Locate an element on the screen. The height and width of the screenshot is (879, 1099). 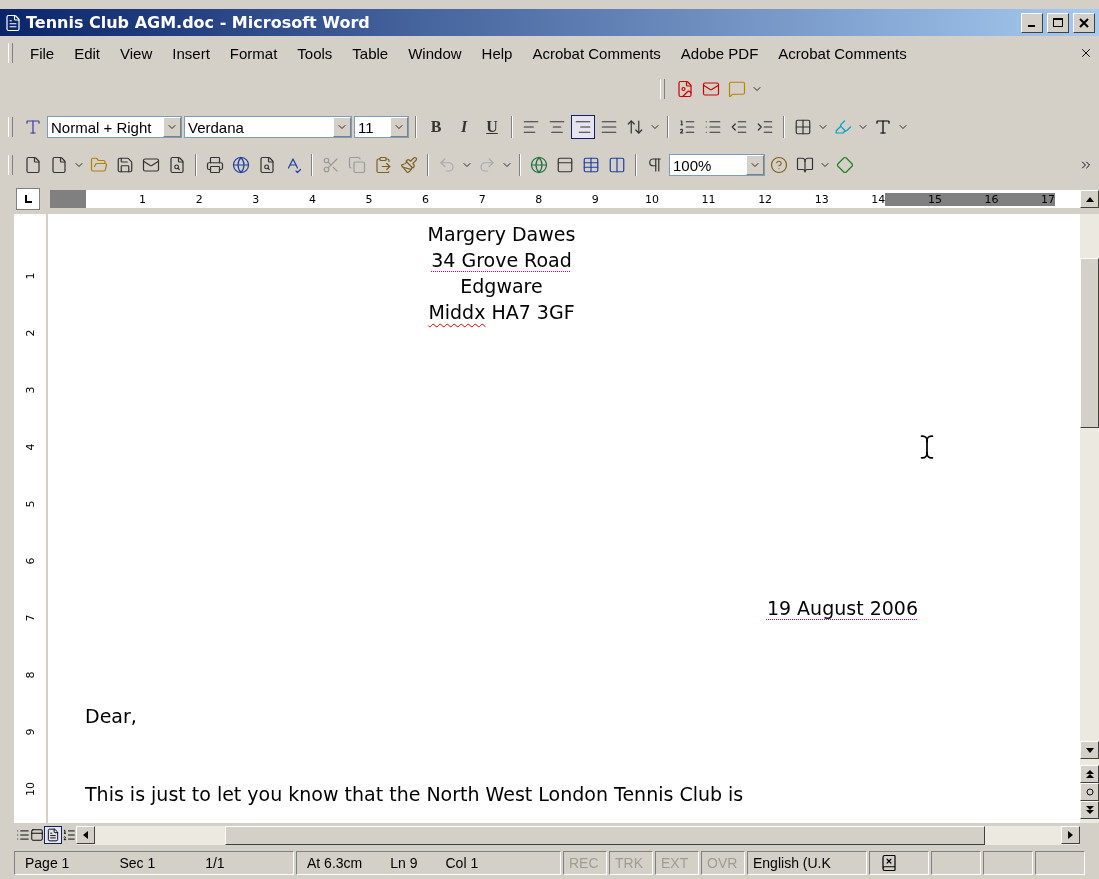
ruler-number: 11 is located at coordinates (708, 199).